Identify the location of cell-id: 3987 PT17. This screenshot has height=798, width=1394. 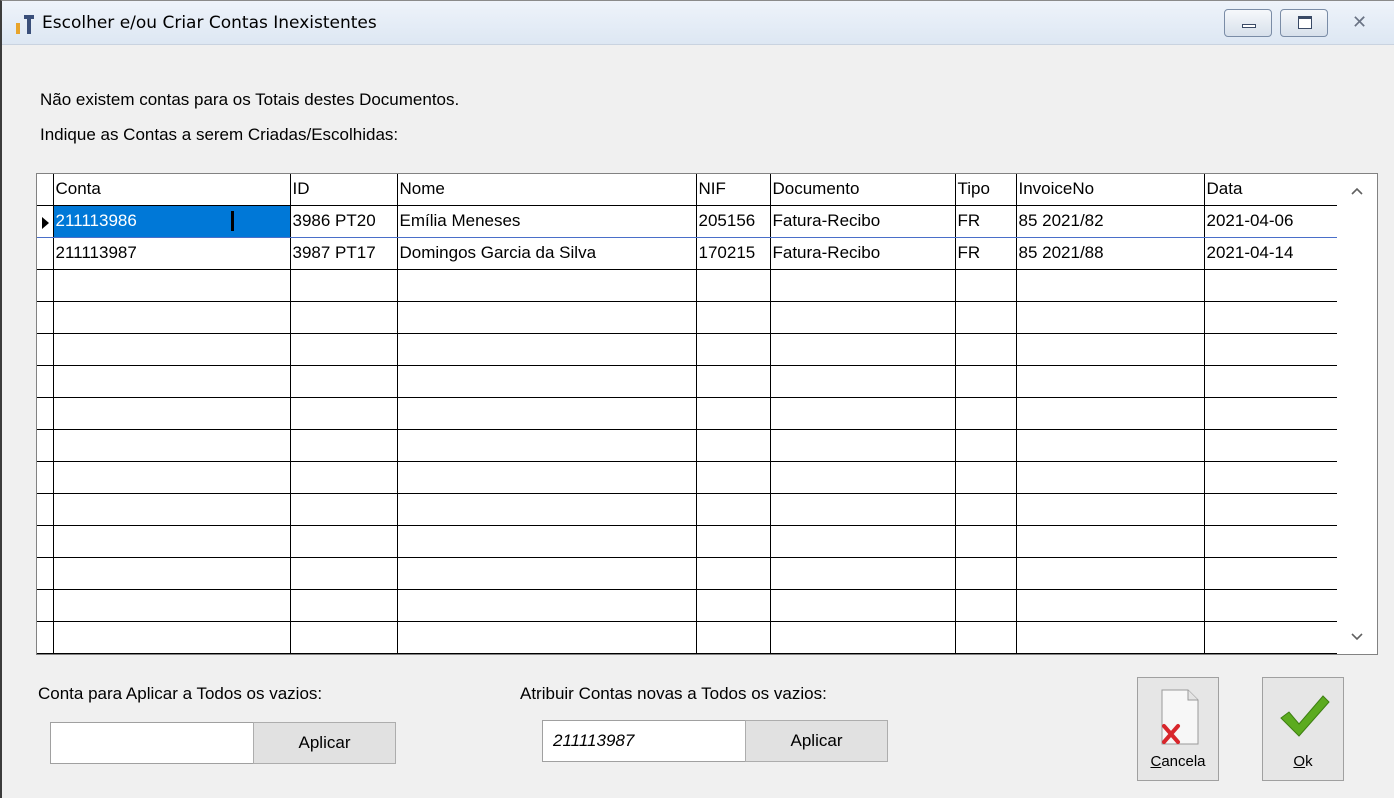
(344, 253).